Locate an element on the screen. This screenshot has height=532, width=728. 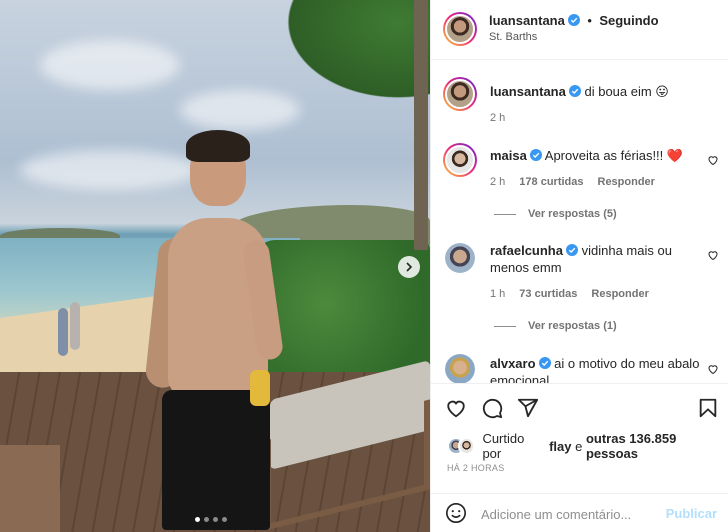
post-header: luansantana • Seguindo St. Barths is located at coordinates (579, 30).